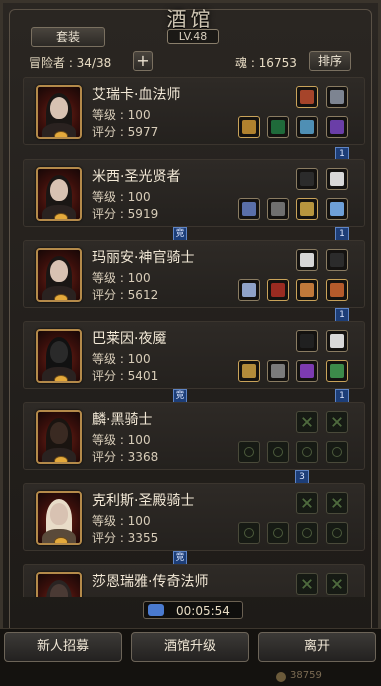 The width and height of the screenshot is (381, 686). Describe the element at coordinates (194, 436) in the screenshot. I see `hero-card-lin: 麟·黑骑士 等级 : 100 评分 : 3368` at that location.